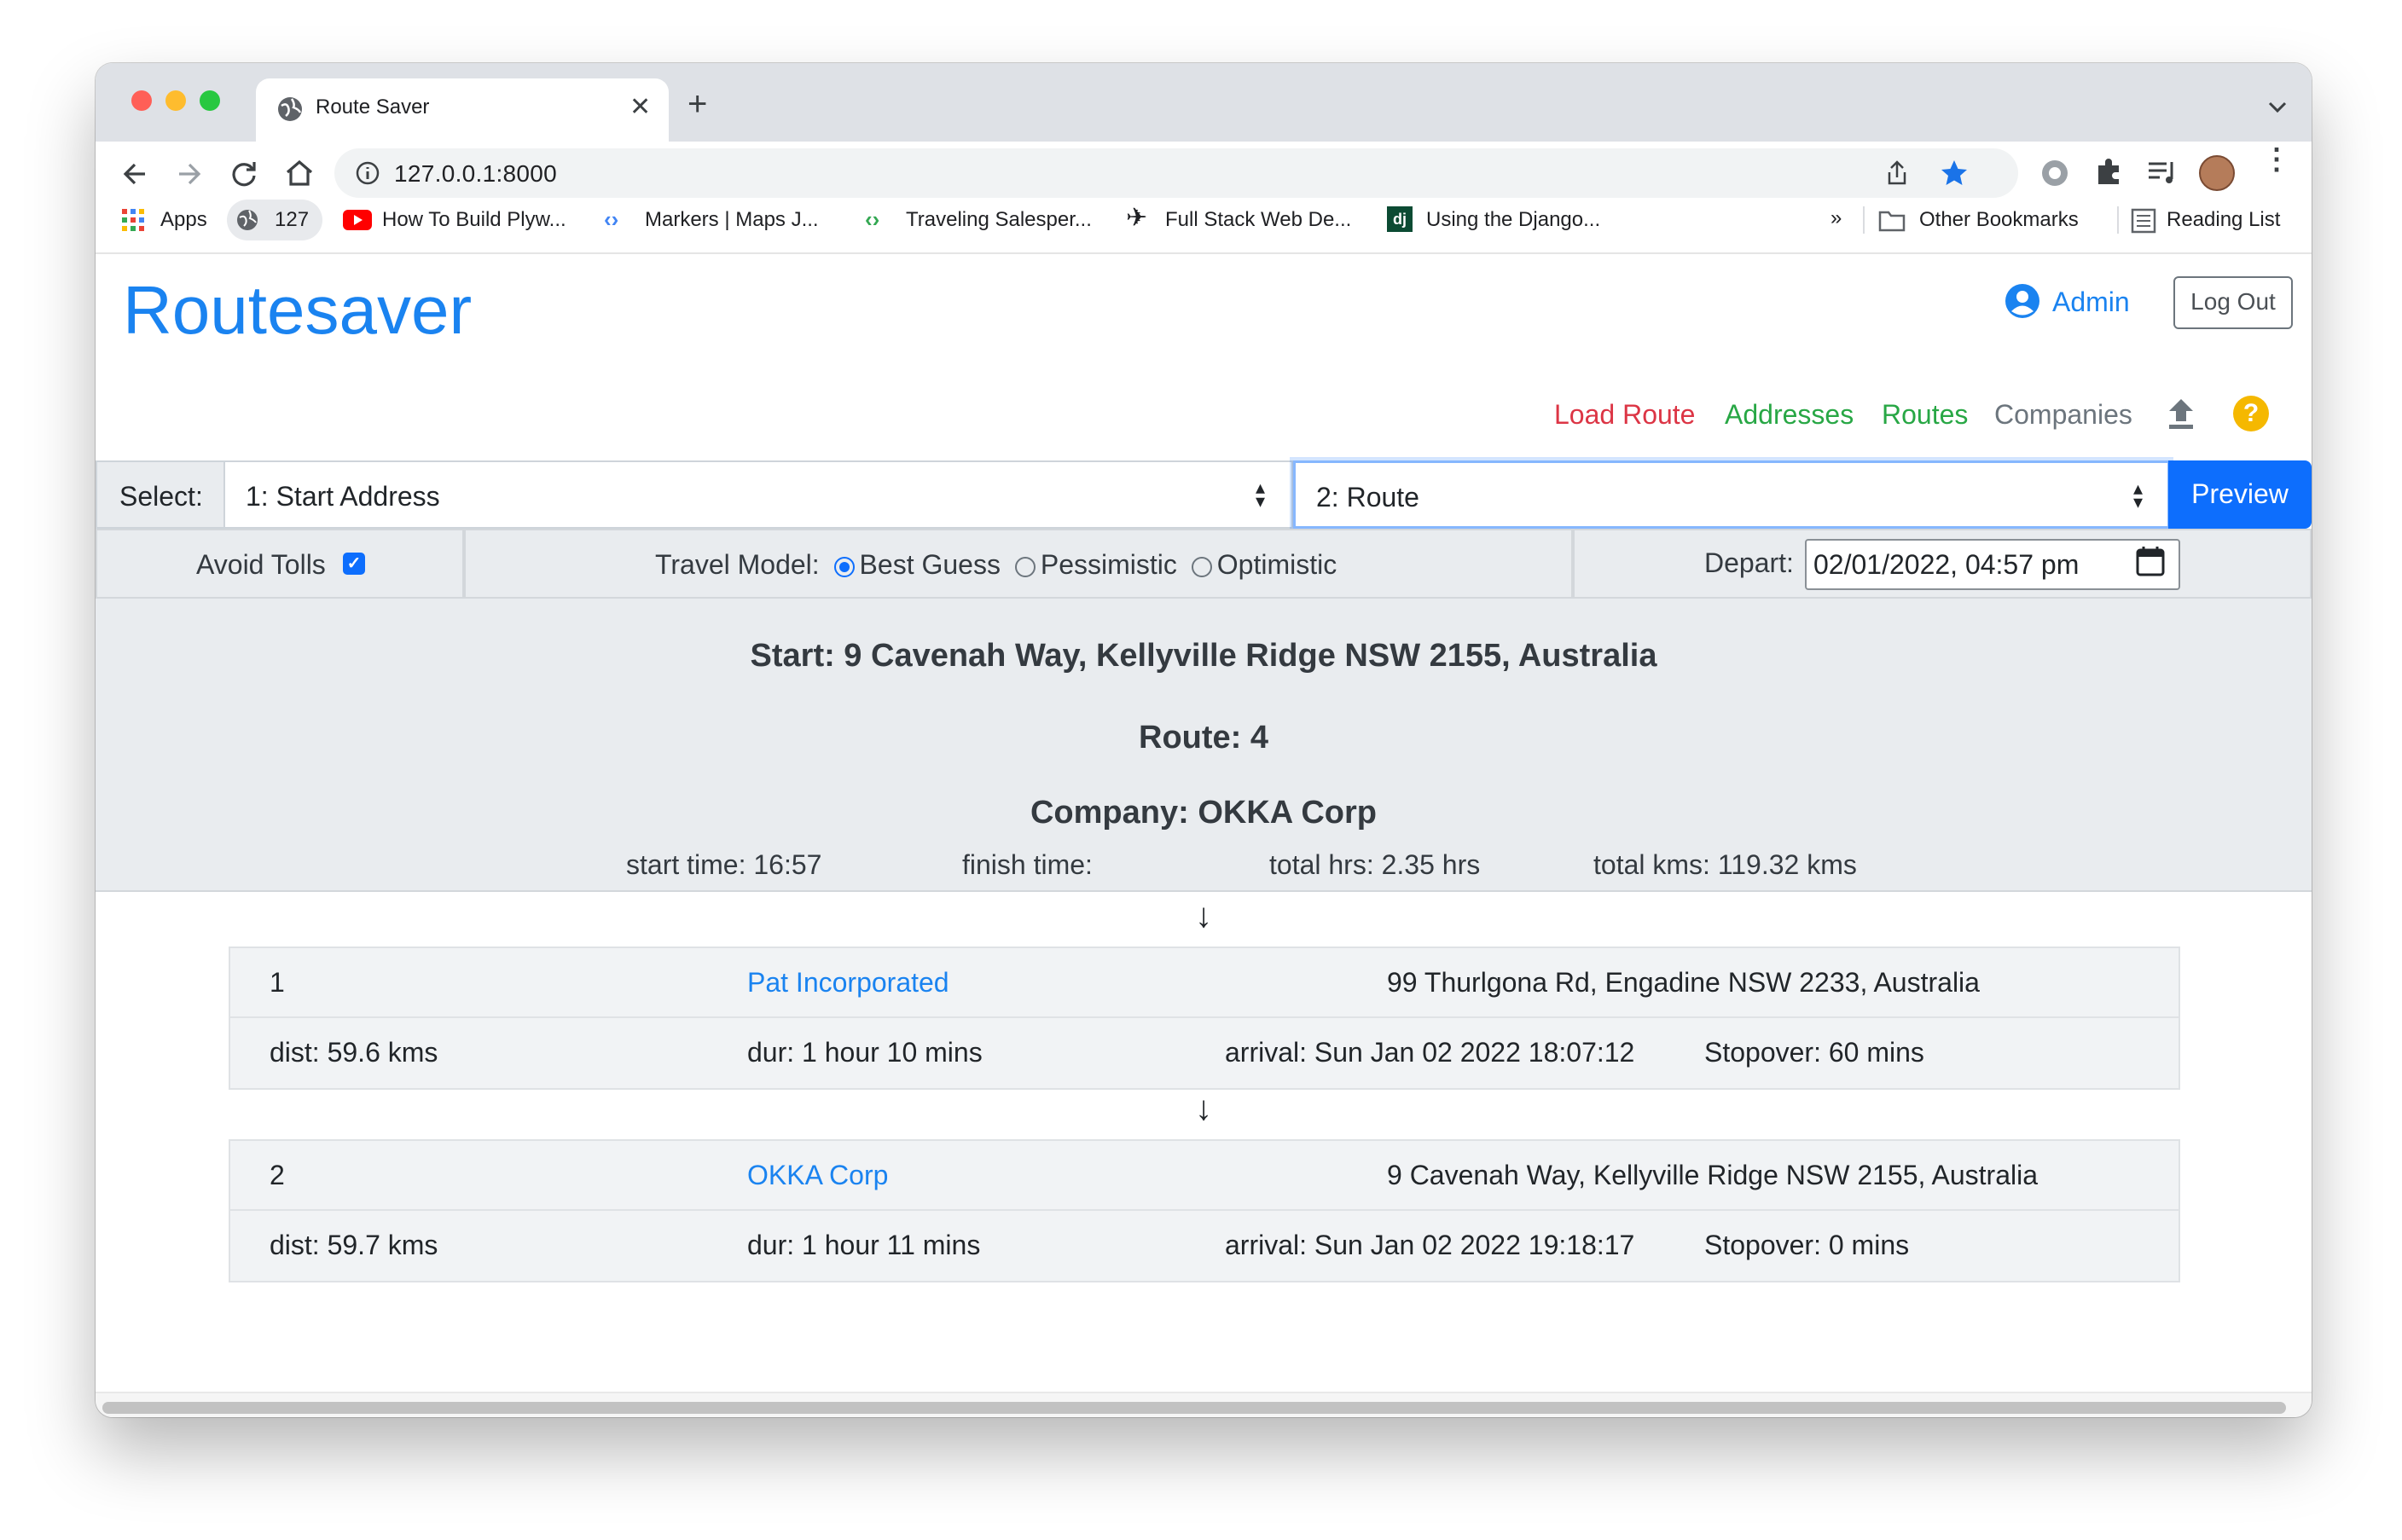  I want to click on avoid-tolls-checkbox: ✓, so click(354, 564).